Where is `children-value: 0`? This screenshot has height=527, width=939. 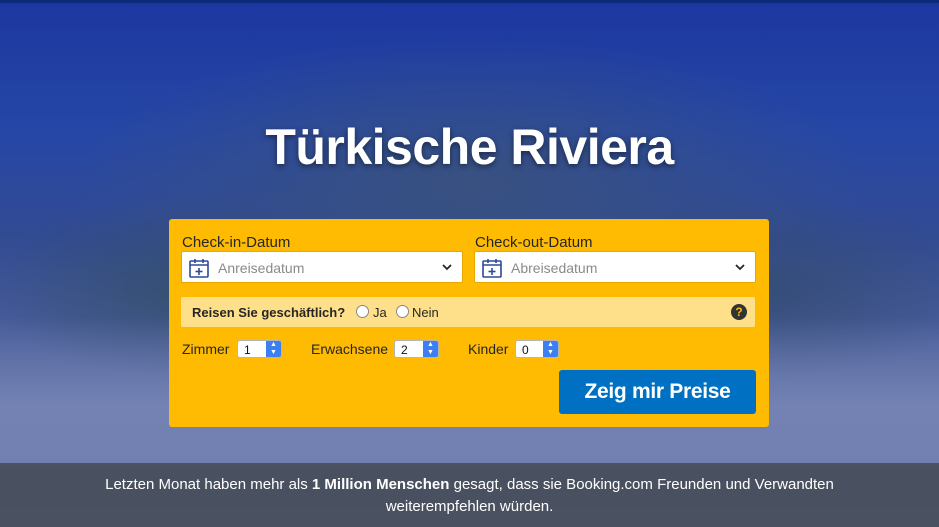
children-value: 0 is located at coordinates (525, 350).